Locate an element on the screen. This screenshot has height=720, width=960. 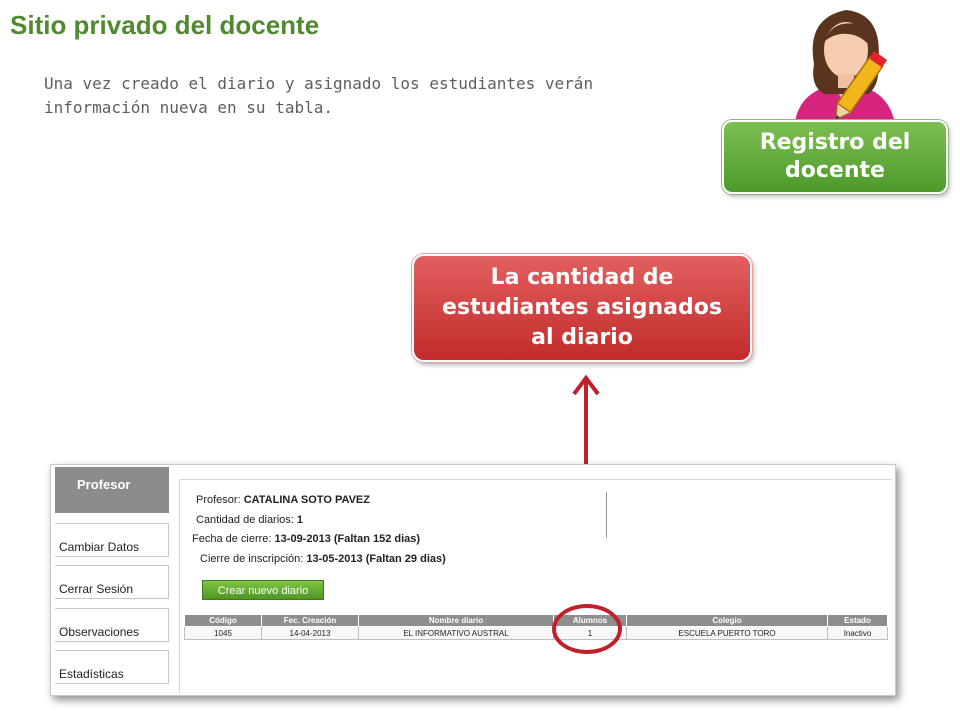
diary-count: Cantidad de diarios: 1 is located at coordinates (249, 520).